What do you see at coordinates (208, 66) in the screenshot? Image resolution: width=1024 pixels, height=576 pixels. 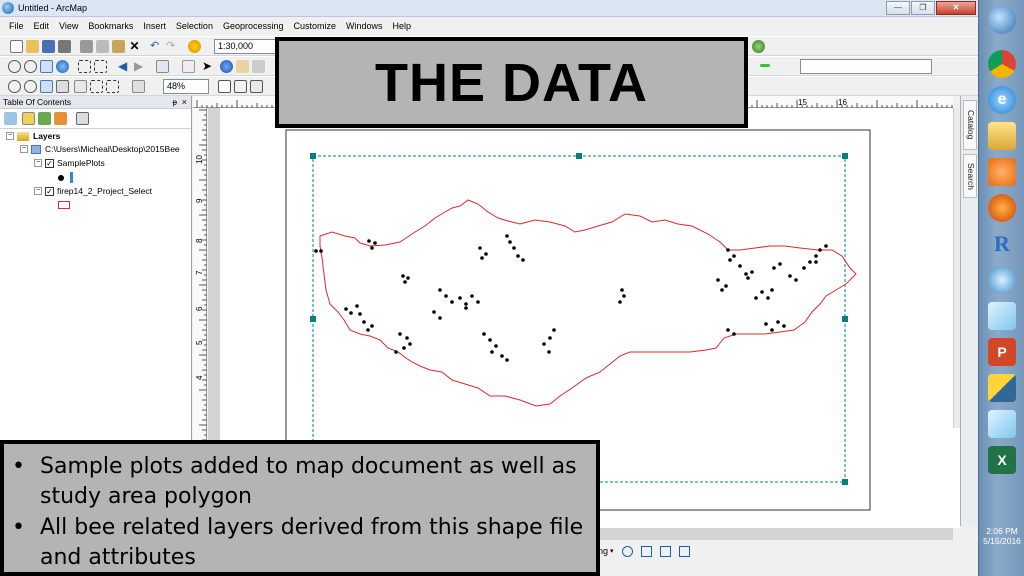 I see `select-elements-icon: ➤` at bounding box center [208, 66].